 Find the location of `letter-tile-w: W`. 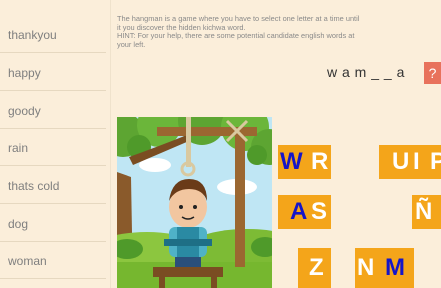

letter-tile-w: W is located at coordinates (294, 162).